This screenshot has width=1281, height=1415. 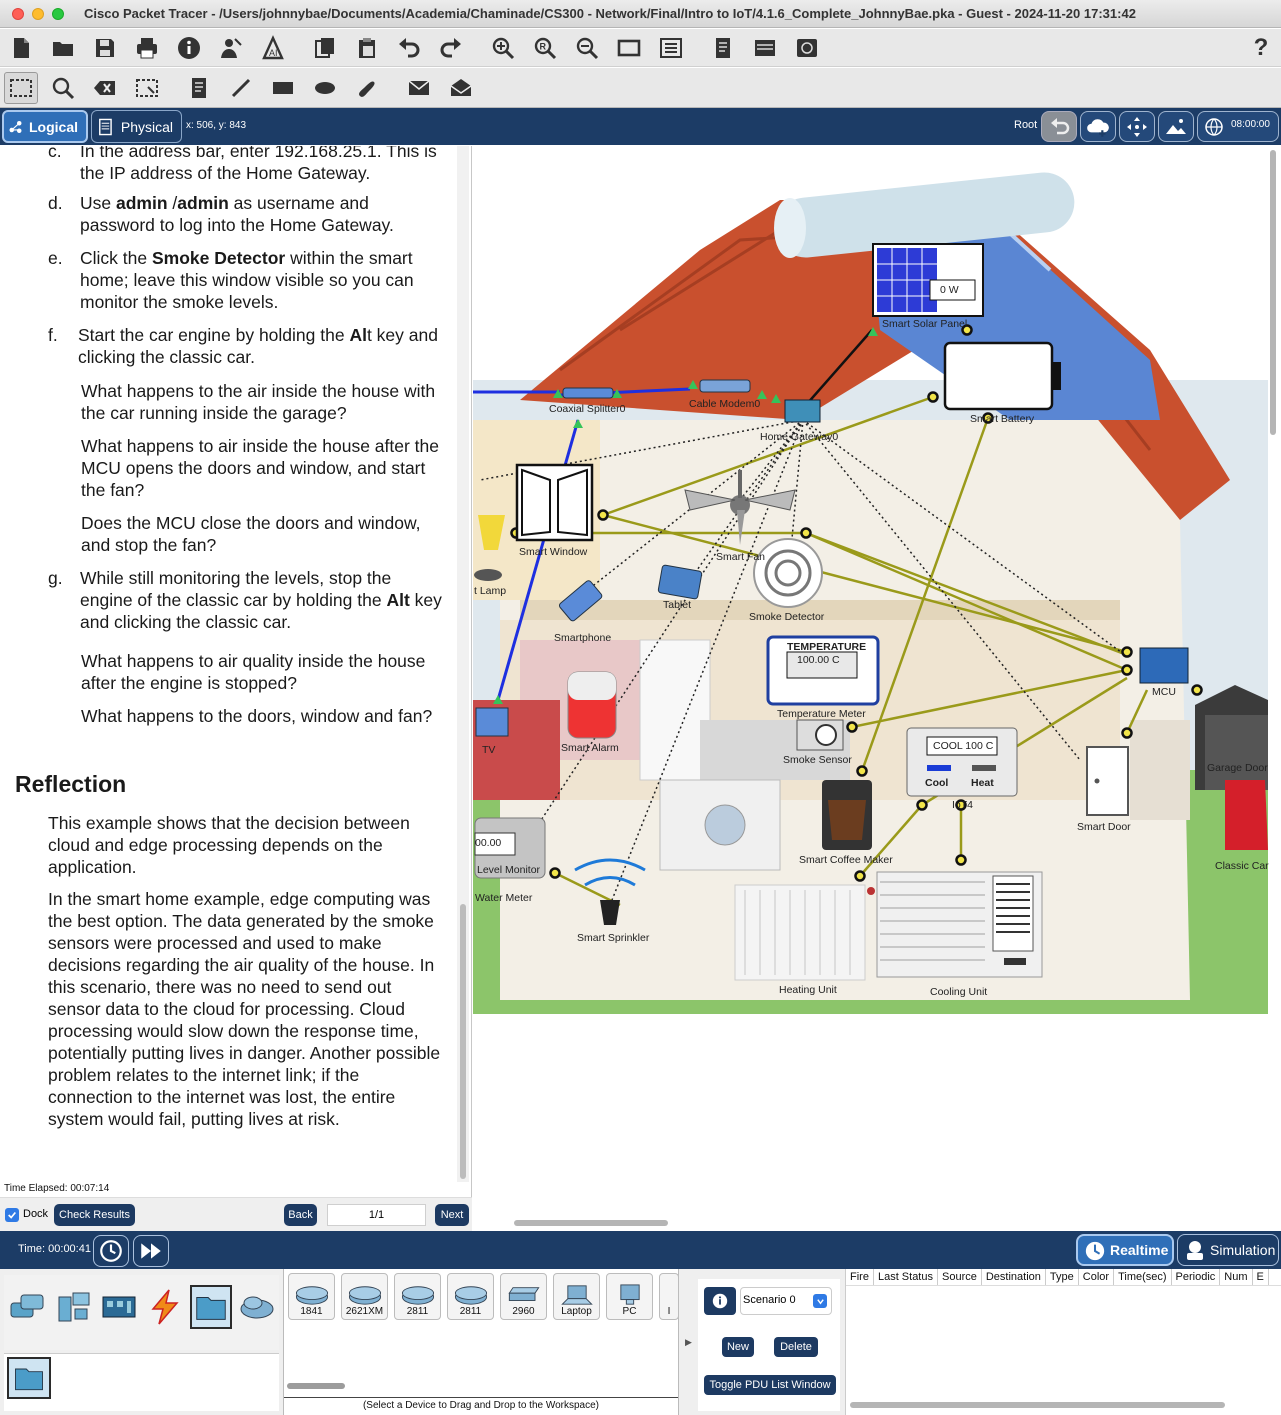 What do you see at coordinates (1002, 419) in the screenshot?
I see `smart-battery-label: Smart Battery` at bounding box center [1002, 419].